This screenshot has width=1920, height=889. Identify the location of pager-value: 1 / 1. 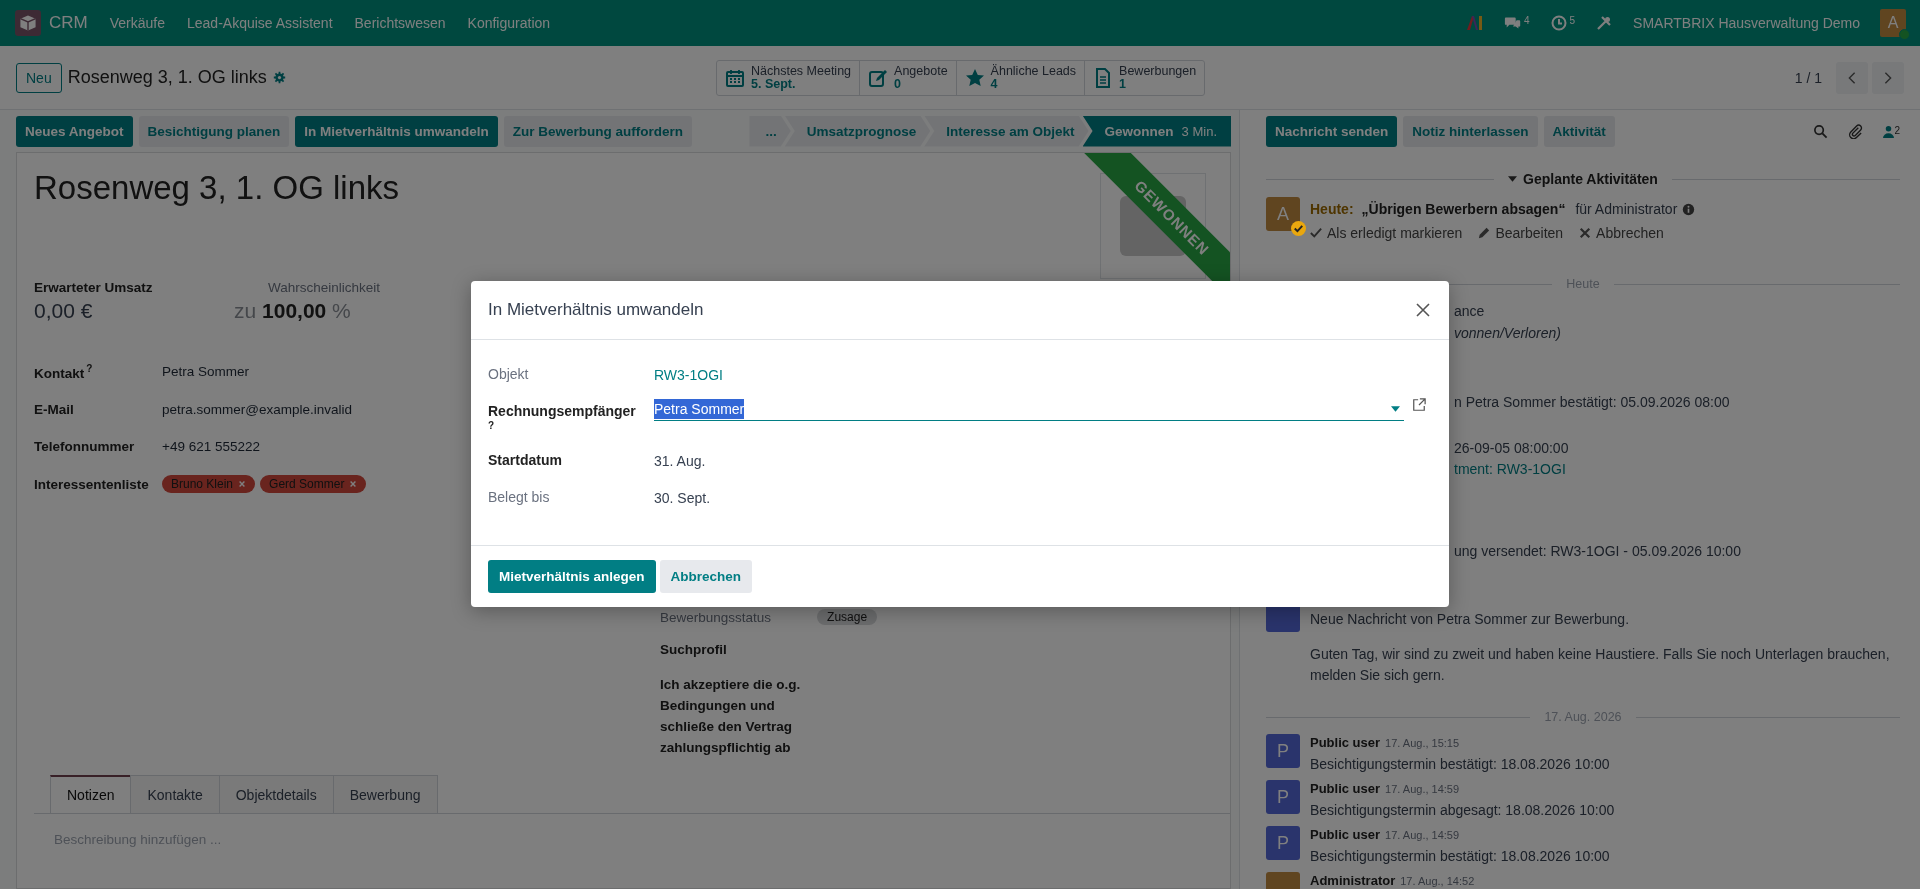
(1808, 77).